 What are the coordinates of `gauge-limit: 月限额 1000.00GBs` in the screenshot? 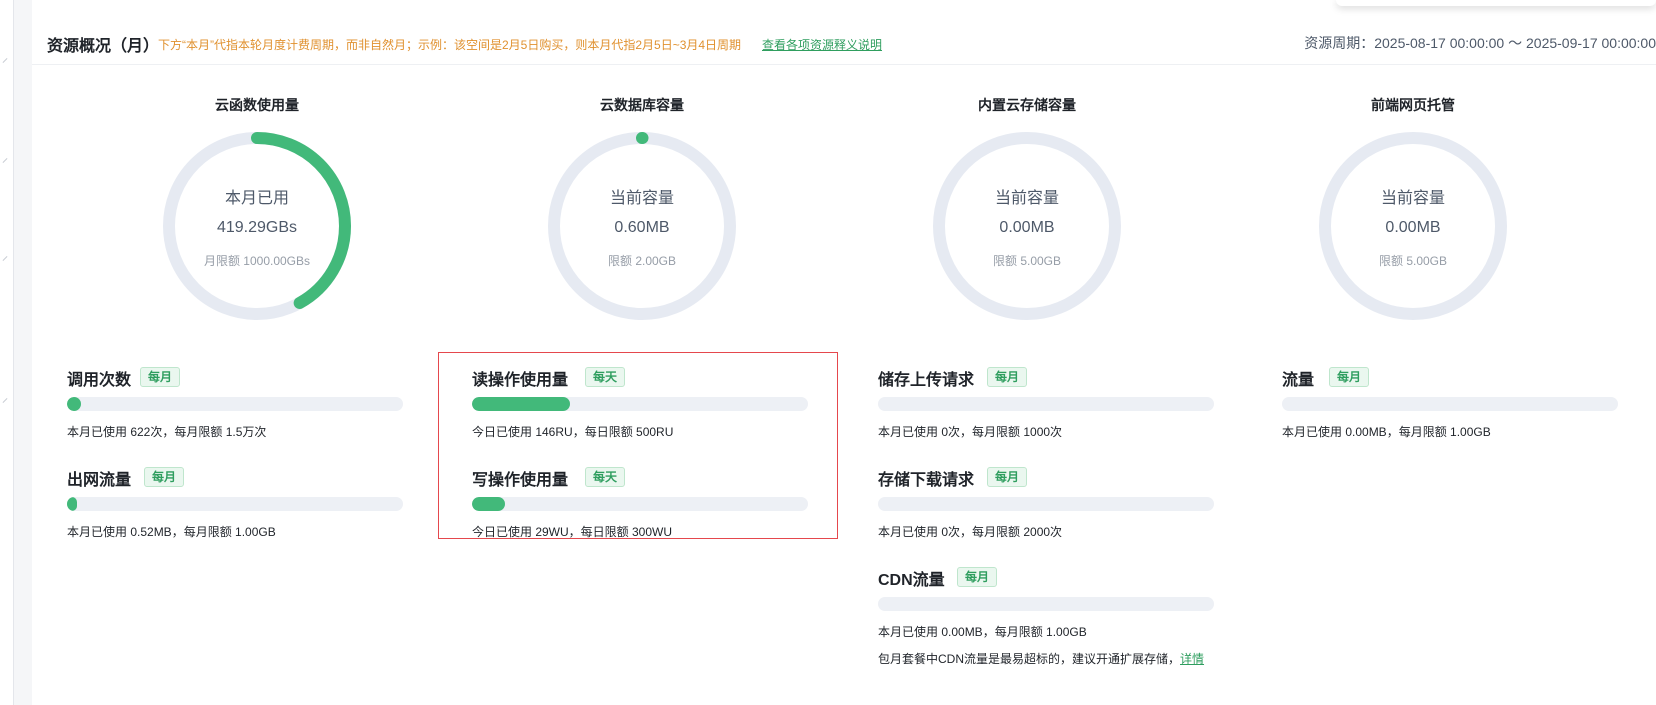 It's located at (257, 261).